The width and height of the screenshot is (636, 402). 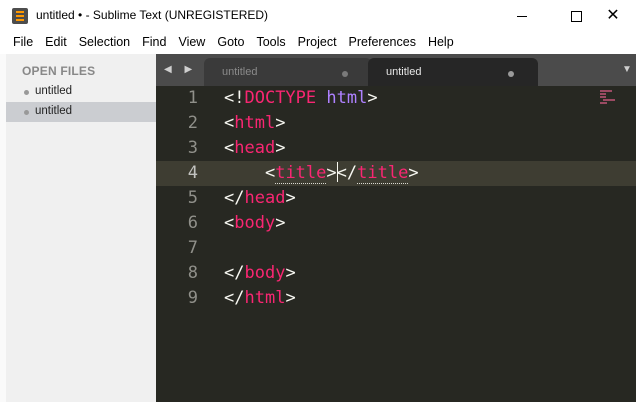 I want to click on code-line-current: 4 <title></title>, so click(x=396, y=173).